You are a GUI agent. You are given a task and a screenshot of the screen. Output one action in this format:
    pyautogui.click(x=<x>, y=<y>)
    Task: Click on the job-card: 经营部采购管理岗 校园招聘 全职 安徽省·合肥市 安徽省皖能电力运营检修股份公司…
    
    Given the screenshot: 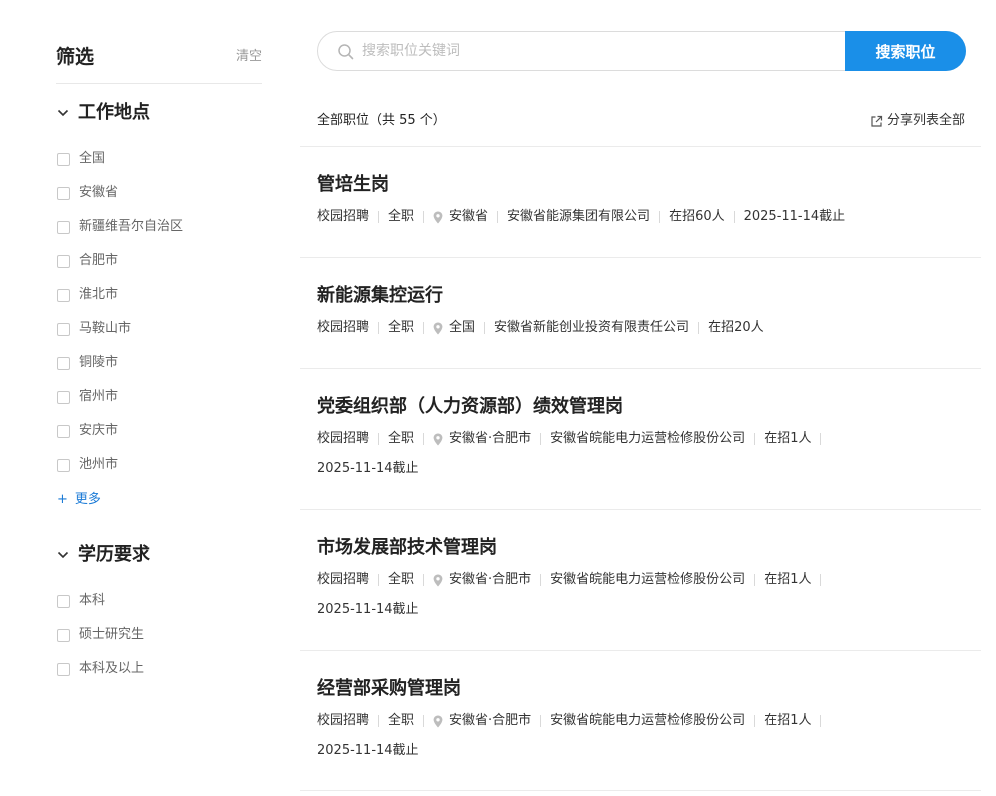 What is the action you would take?
    pyautogui.click(x=642, y=718)
    